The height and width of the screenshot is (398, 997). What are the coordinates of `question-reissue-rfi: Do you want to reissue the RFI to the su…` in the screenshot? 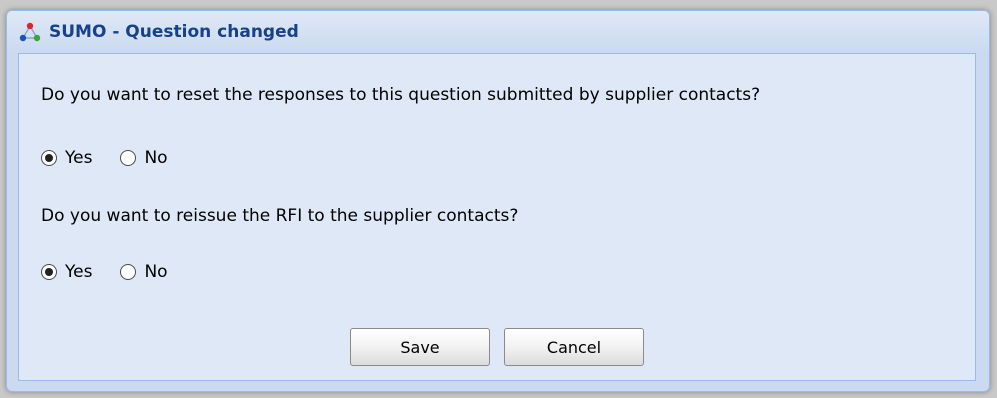 It's located at (280, 216).